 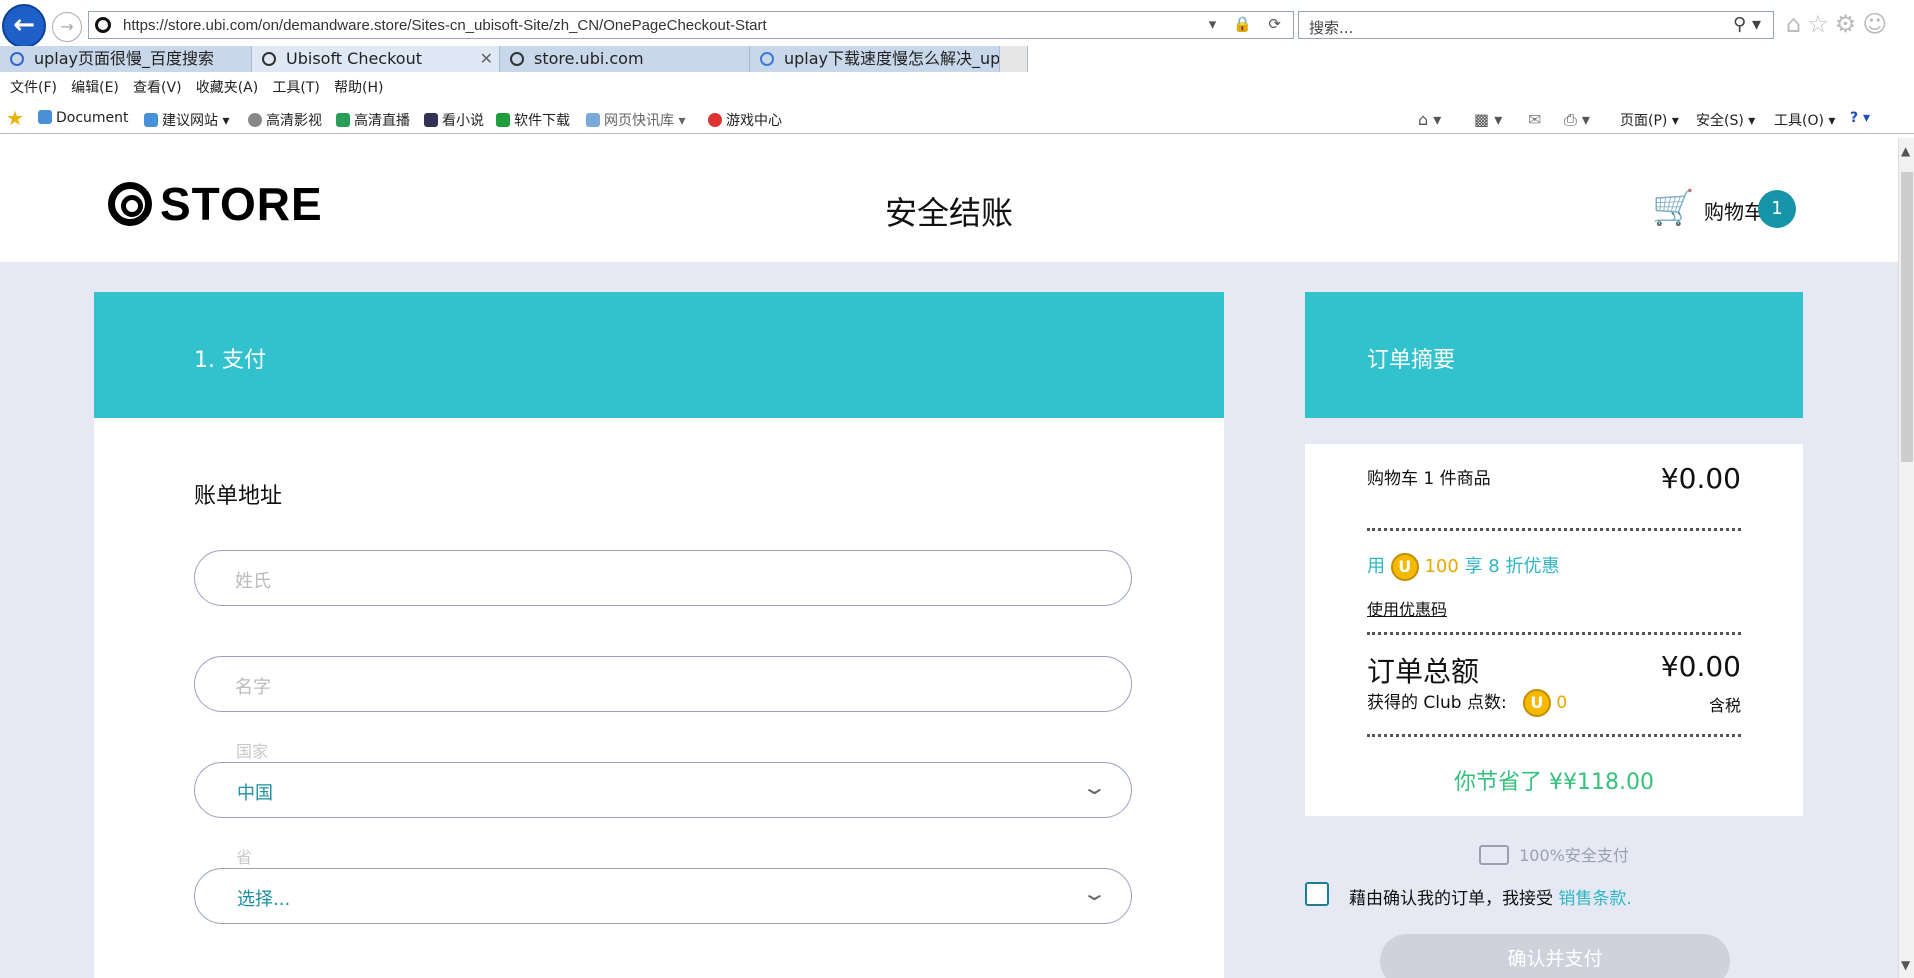 I want to click on sales-terms-link: 销售条款., so click(x=1594, y=899).